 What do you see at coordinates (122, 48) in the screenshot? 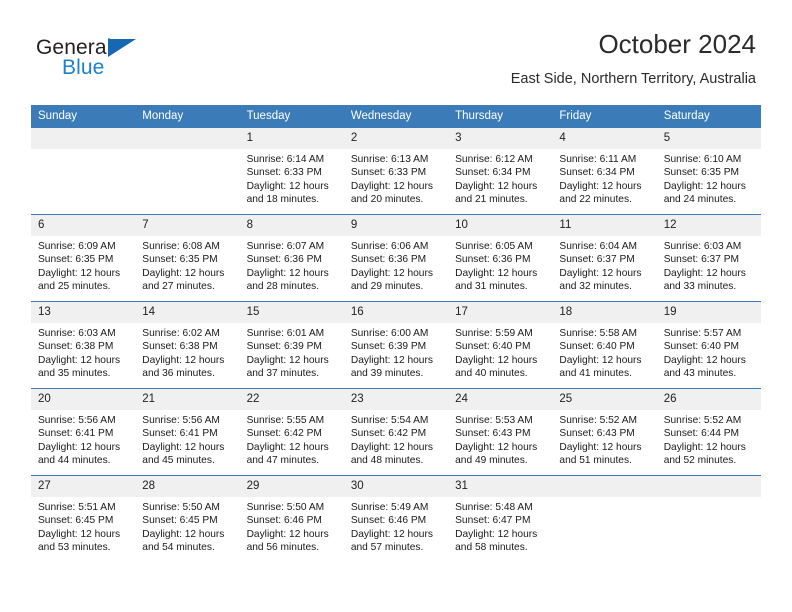
I see `logo-triangle-icon` at bounding box center [122, 48].